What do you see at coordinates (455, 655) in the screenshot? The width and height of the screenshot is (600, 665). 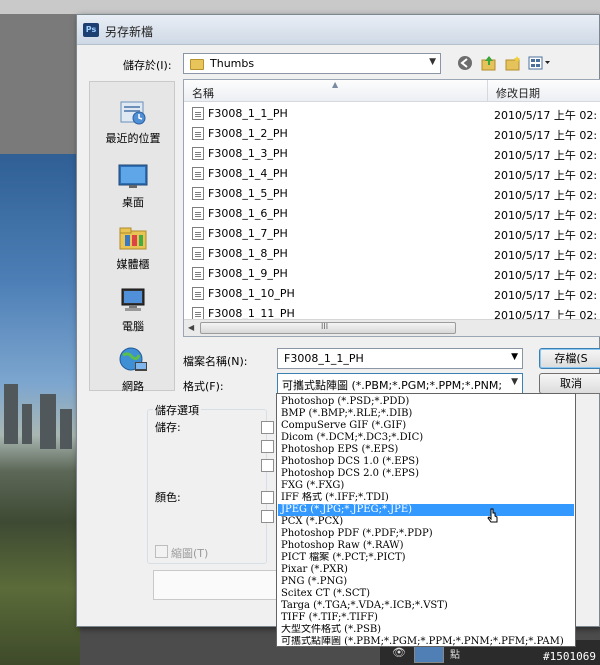 I see `layer-name: 點` at bounding box center [455, 655].